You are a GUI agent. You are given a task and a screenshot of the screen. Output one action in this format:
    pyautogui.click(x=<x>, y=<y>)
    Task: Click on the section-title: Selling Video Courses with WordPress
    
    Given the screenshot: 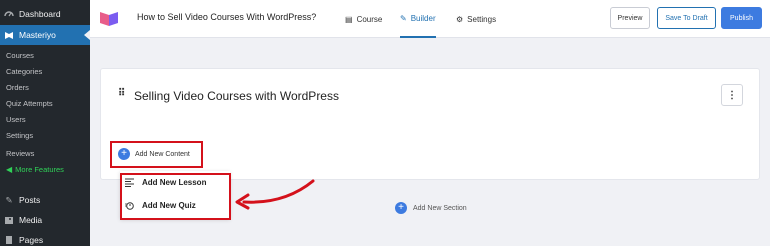 What is the action you would take?
    pyautogui.click(x=236, y=96)
    